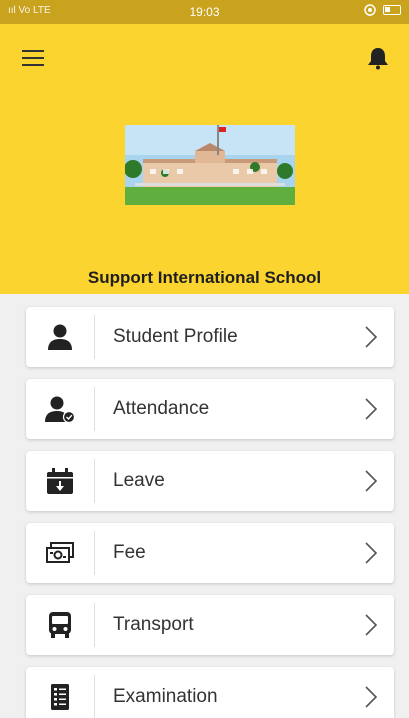 This screenshot has height=718, width=409. Describe the element at coordinates (378, 58) in the screenshot. I see `notification-bell-icon` at that location.